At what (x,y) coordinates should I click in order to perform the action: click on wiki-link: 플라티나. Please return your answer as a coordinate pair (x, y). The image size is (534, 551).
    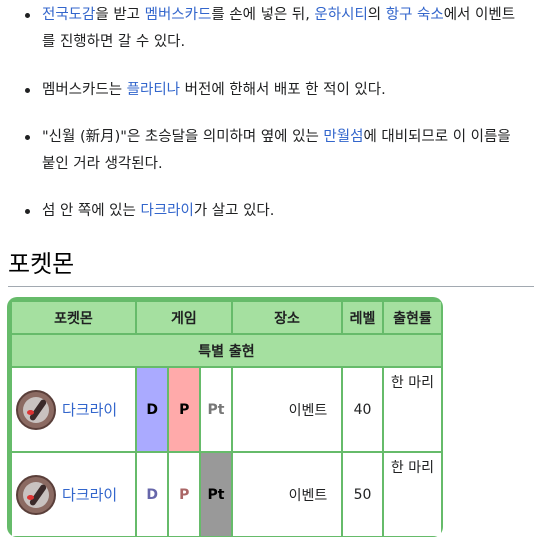
    Looking at the image, I should click on (153, 90).